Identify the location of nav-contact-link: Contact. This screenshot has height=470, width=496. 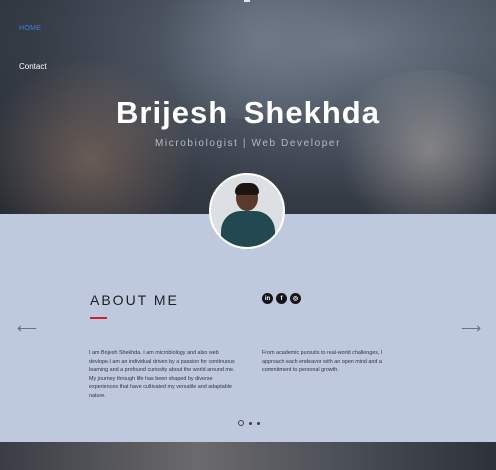
(33, 66).